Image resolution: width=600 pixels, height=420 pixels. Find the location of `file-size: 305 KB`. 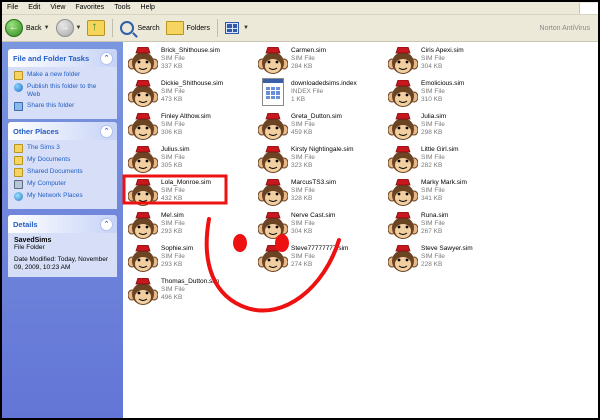

file-size: 305 KB is located at coordinates (172, 165).